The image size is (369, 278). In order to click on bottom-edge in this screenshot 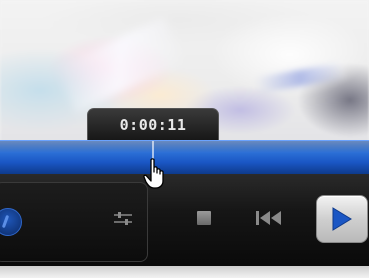, I will do `click(184, 272)`.